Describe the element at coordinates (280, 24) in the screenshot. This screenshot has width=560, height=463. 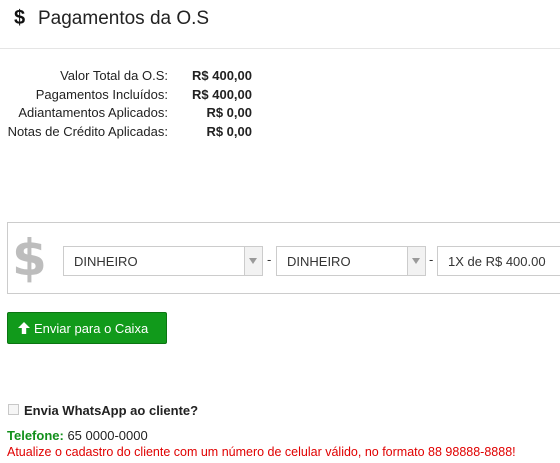
I see `page-header: $ Pagamentos da O.S` at that location.